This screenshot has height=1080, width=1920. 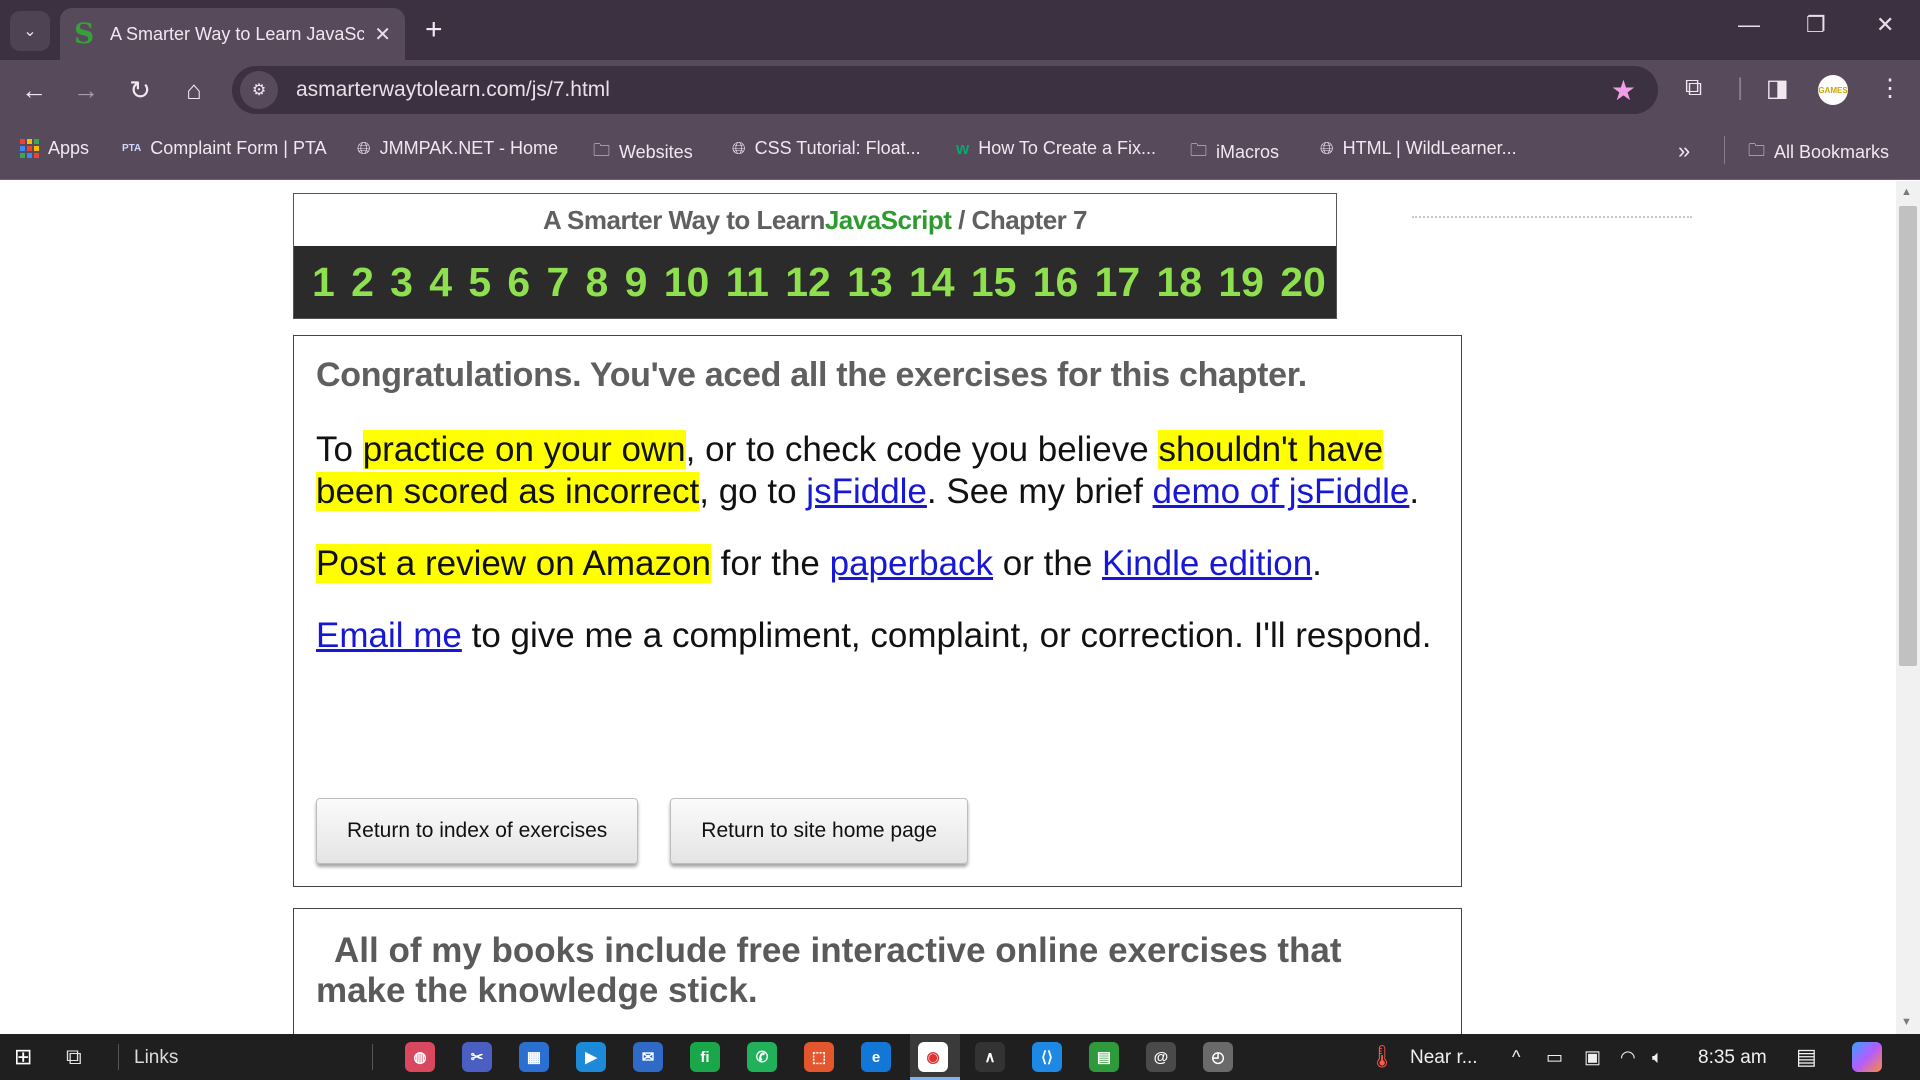 What do you see at coordinates (911, 563) in the screenshot?
I see `paperback-link: paperback` at bounding box center [911, 563].